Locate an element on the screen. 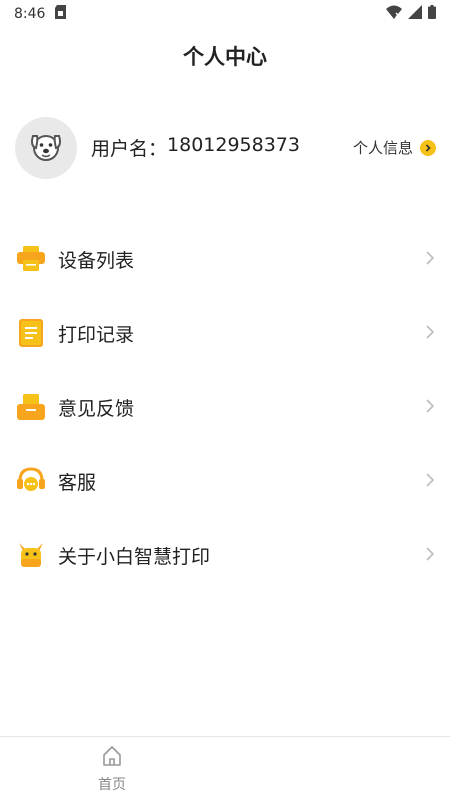  feedback-box-icon is located at coordinates (31, 407).